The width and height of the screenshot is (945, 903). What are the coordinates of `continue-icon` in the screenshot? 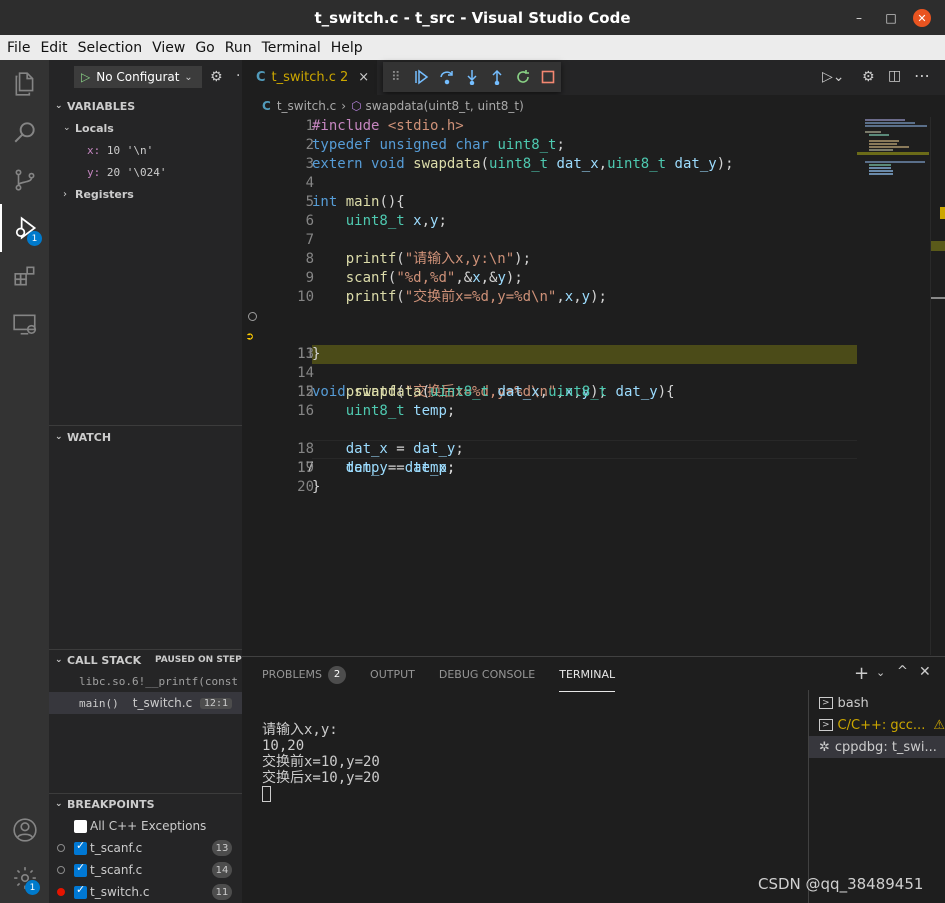 It's located at (420, 77).